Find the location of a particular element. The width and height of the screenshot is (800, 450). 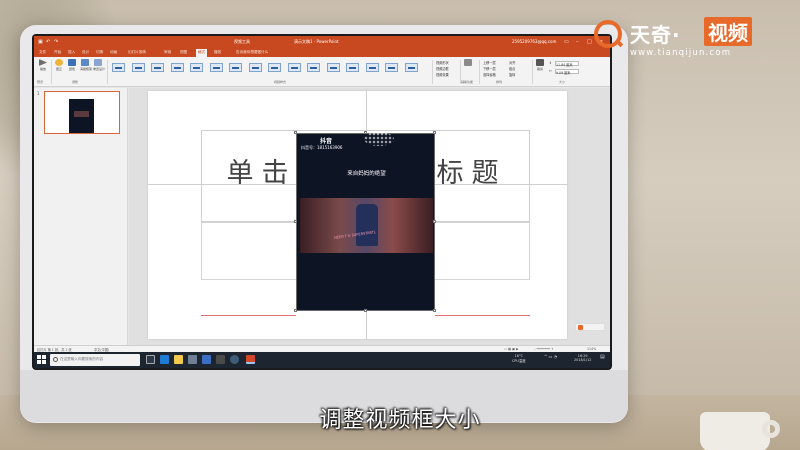

resize-handle-bottom is located at coordinates (365, 310).